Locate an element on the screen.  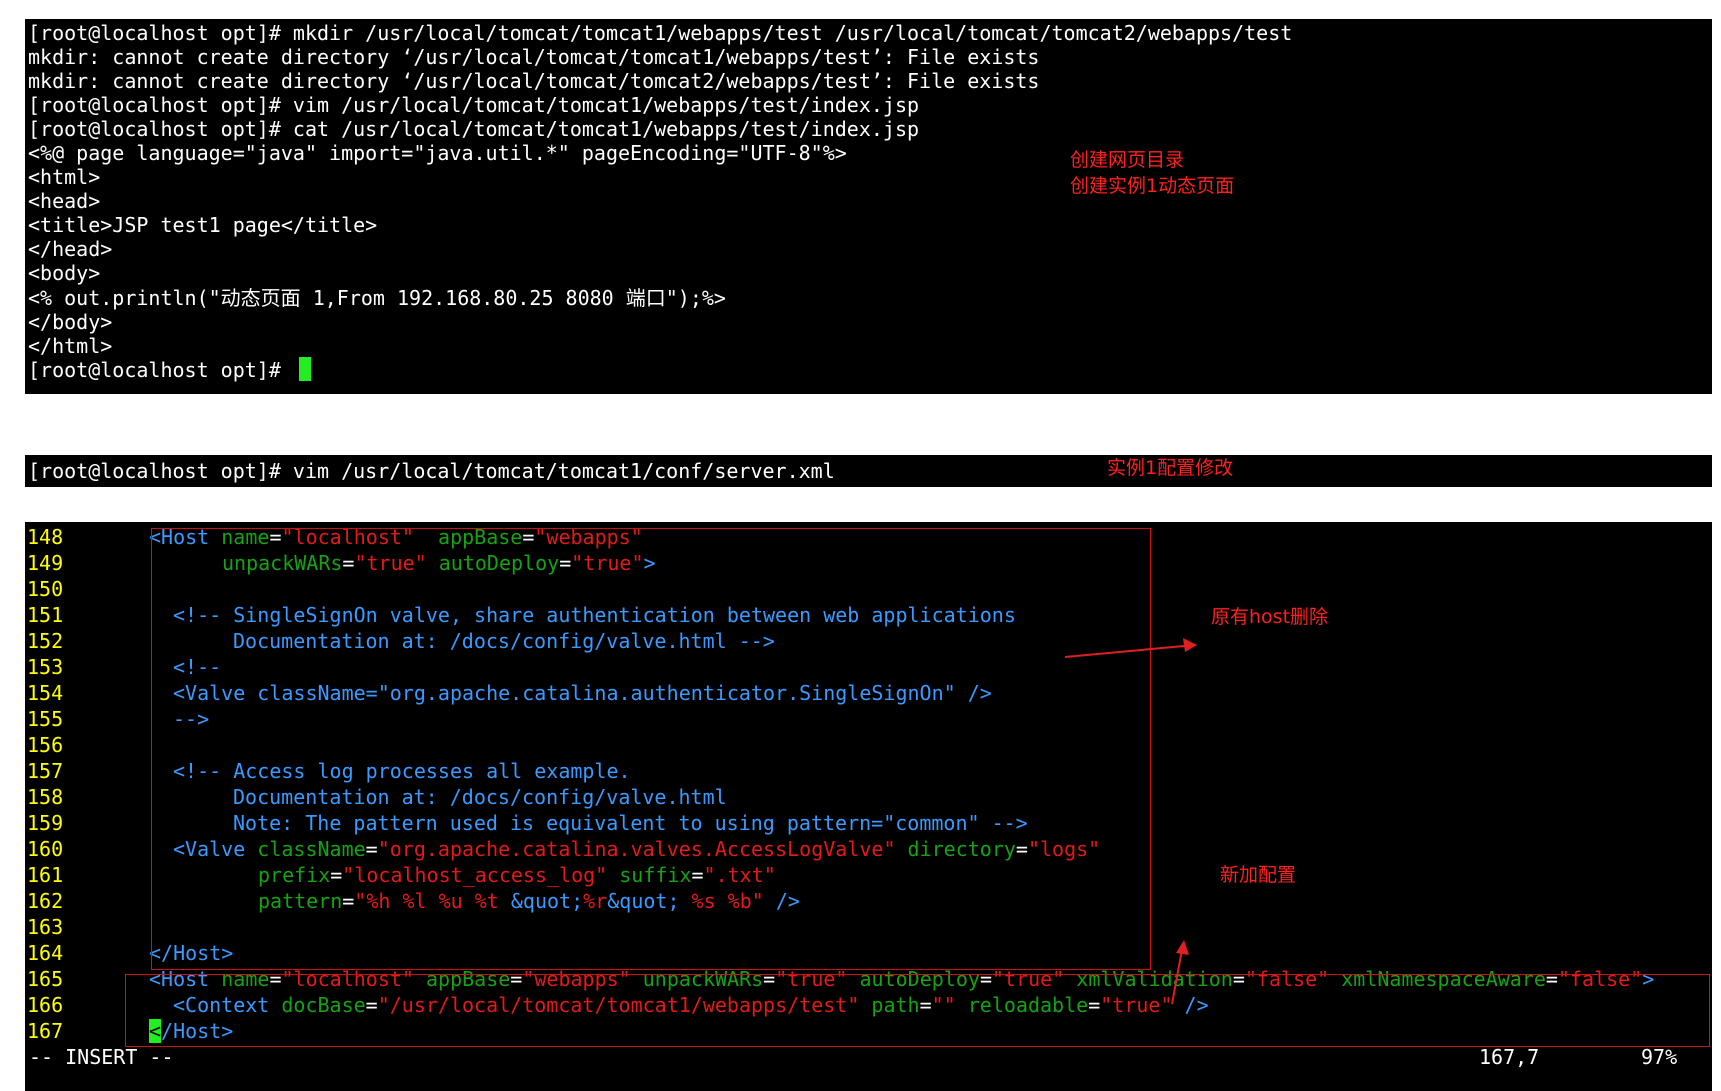
scroll-percent: 97% is located at coordinates (1659, 1057).